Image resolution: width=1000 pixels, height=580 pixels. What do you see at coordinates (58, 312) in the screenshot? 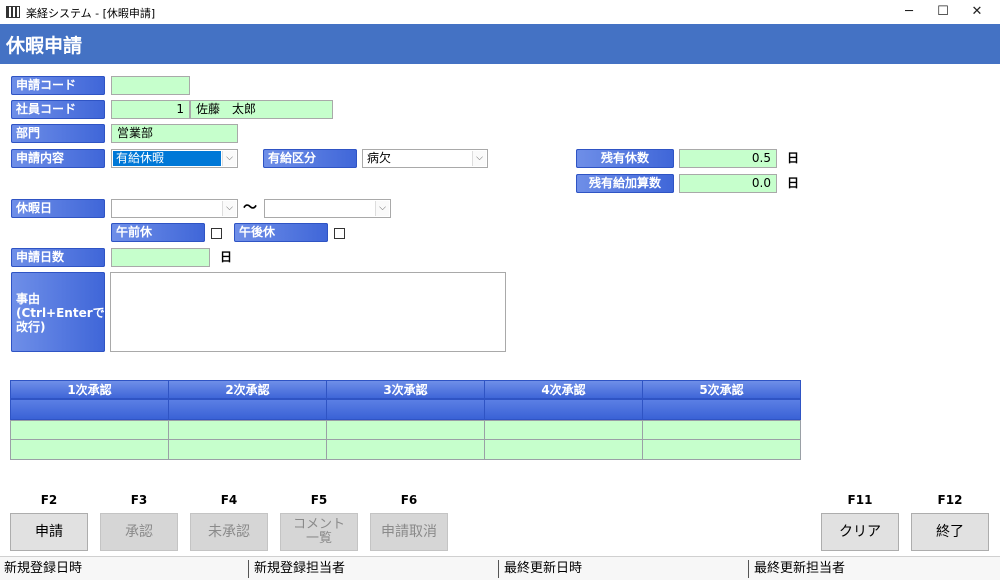
I see `reason-label: 事由 (Ctrl+Enterで 改行)` at bounding box center [58, 312].